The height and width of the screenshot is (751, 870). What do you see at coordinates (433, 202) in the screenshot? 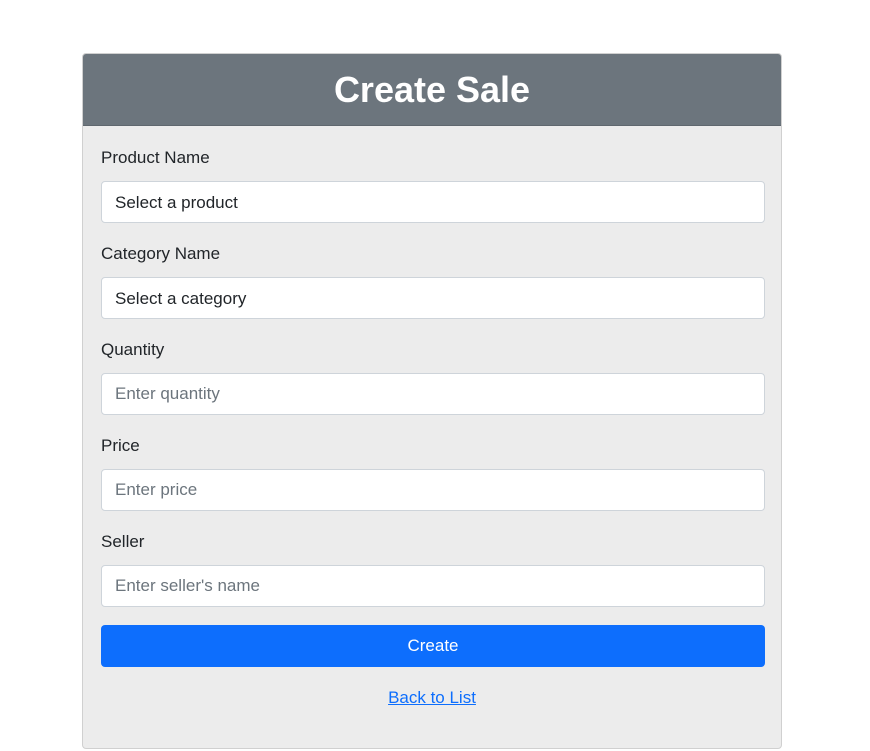
I see `product-select: Select a product` at bounding box center [433, 202].